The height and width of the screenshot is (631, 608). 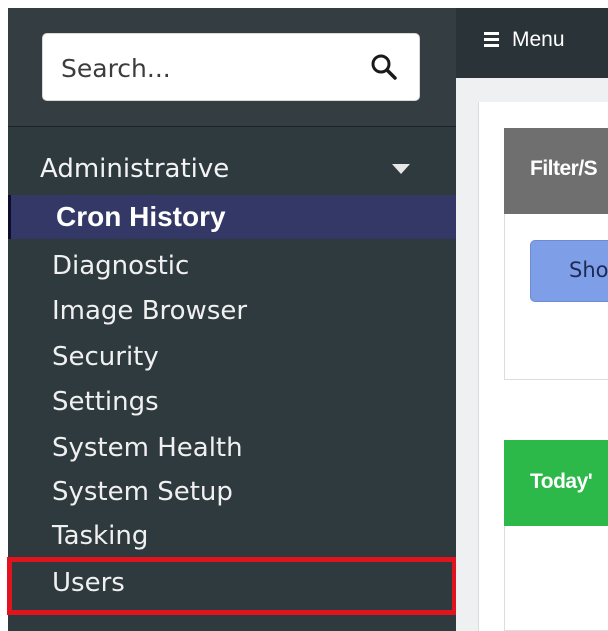 I want to click on sidebar-item-label: Tasking, so click(x=100, y=536).